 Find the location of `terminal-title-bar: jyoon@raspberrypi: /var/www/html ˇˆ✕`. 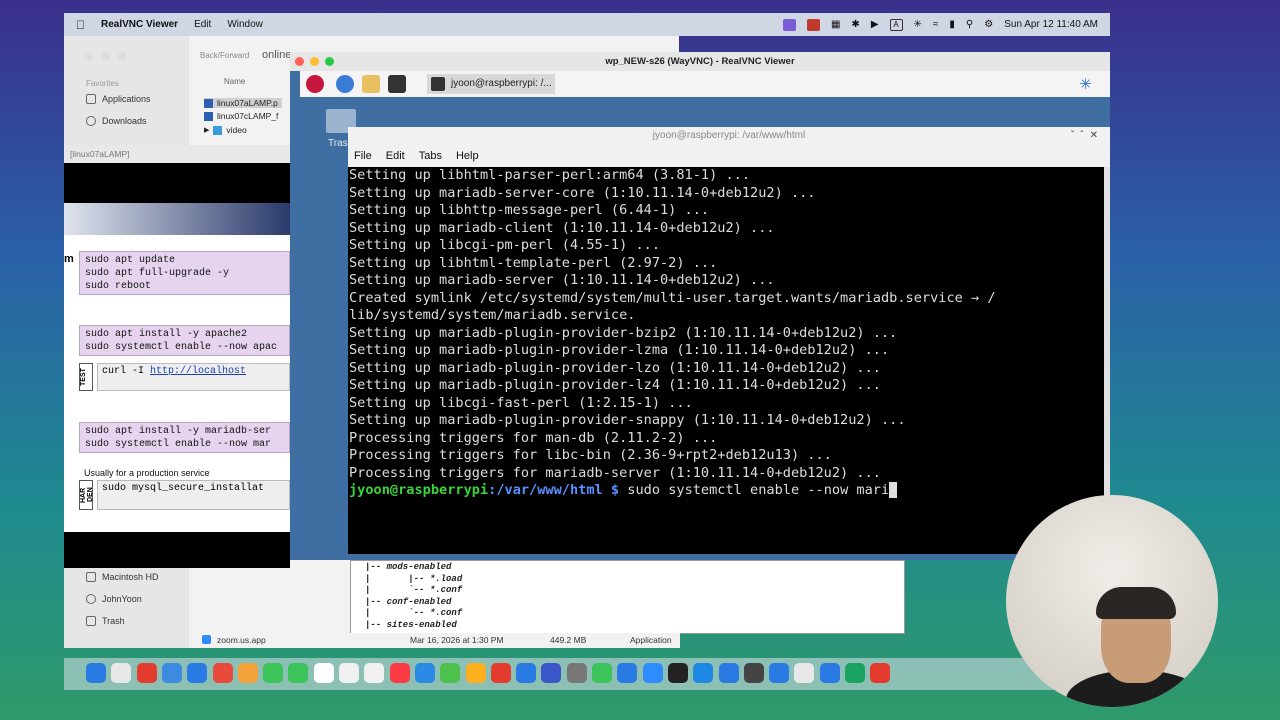

terminal-title-bar: jyoon@raspberrypi: /var/www/html ˇˆ✕ is located at coordinates (729, 136).